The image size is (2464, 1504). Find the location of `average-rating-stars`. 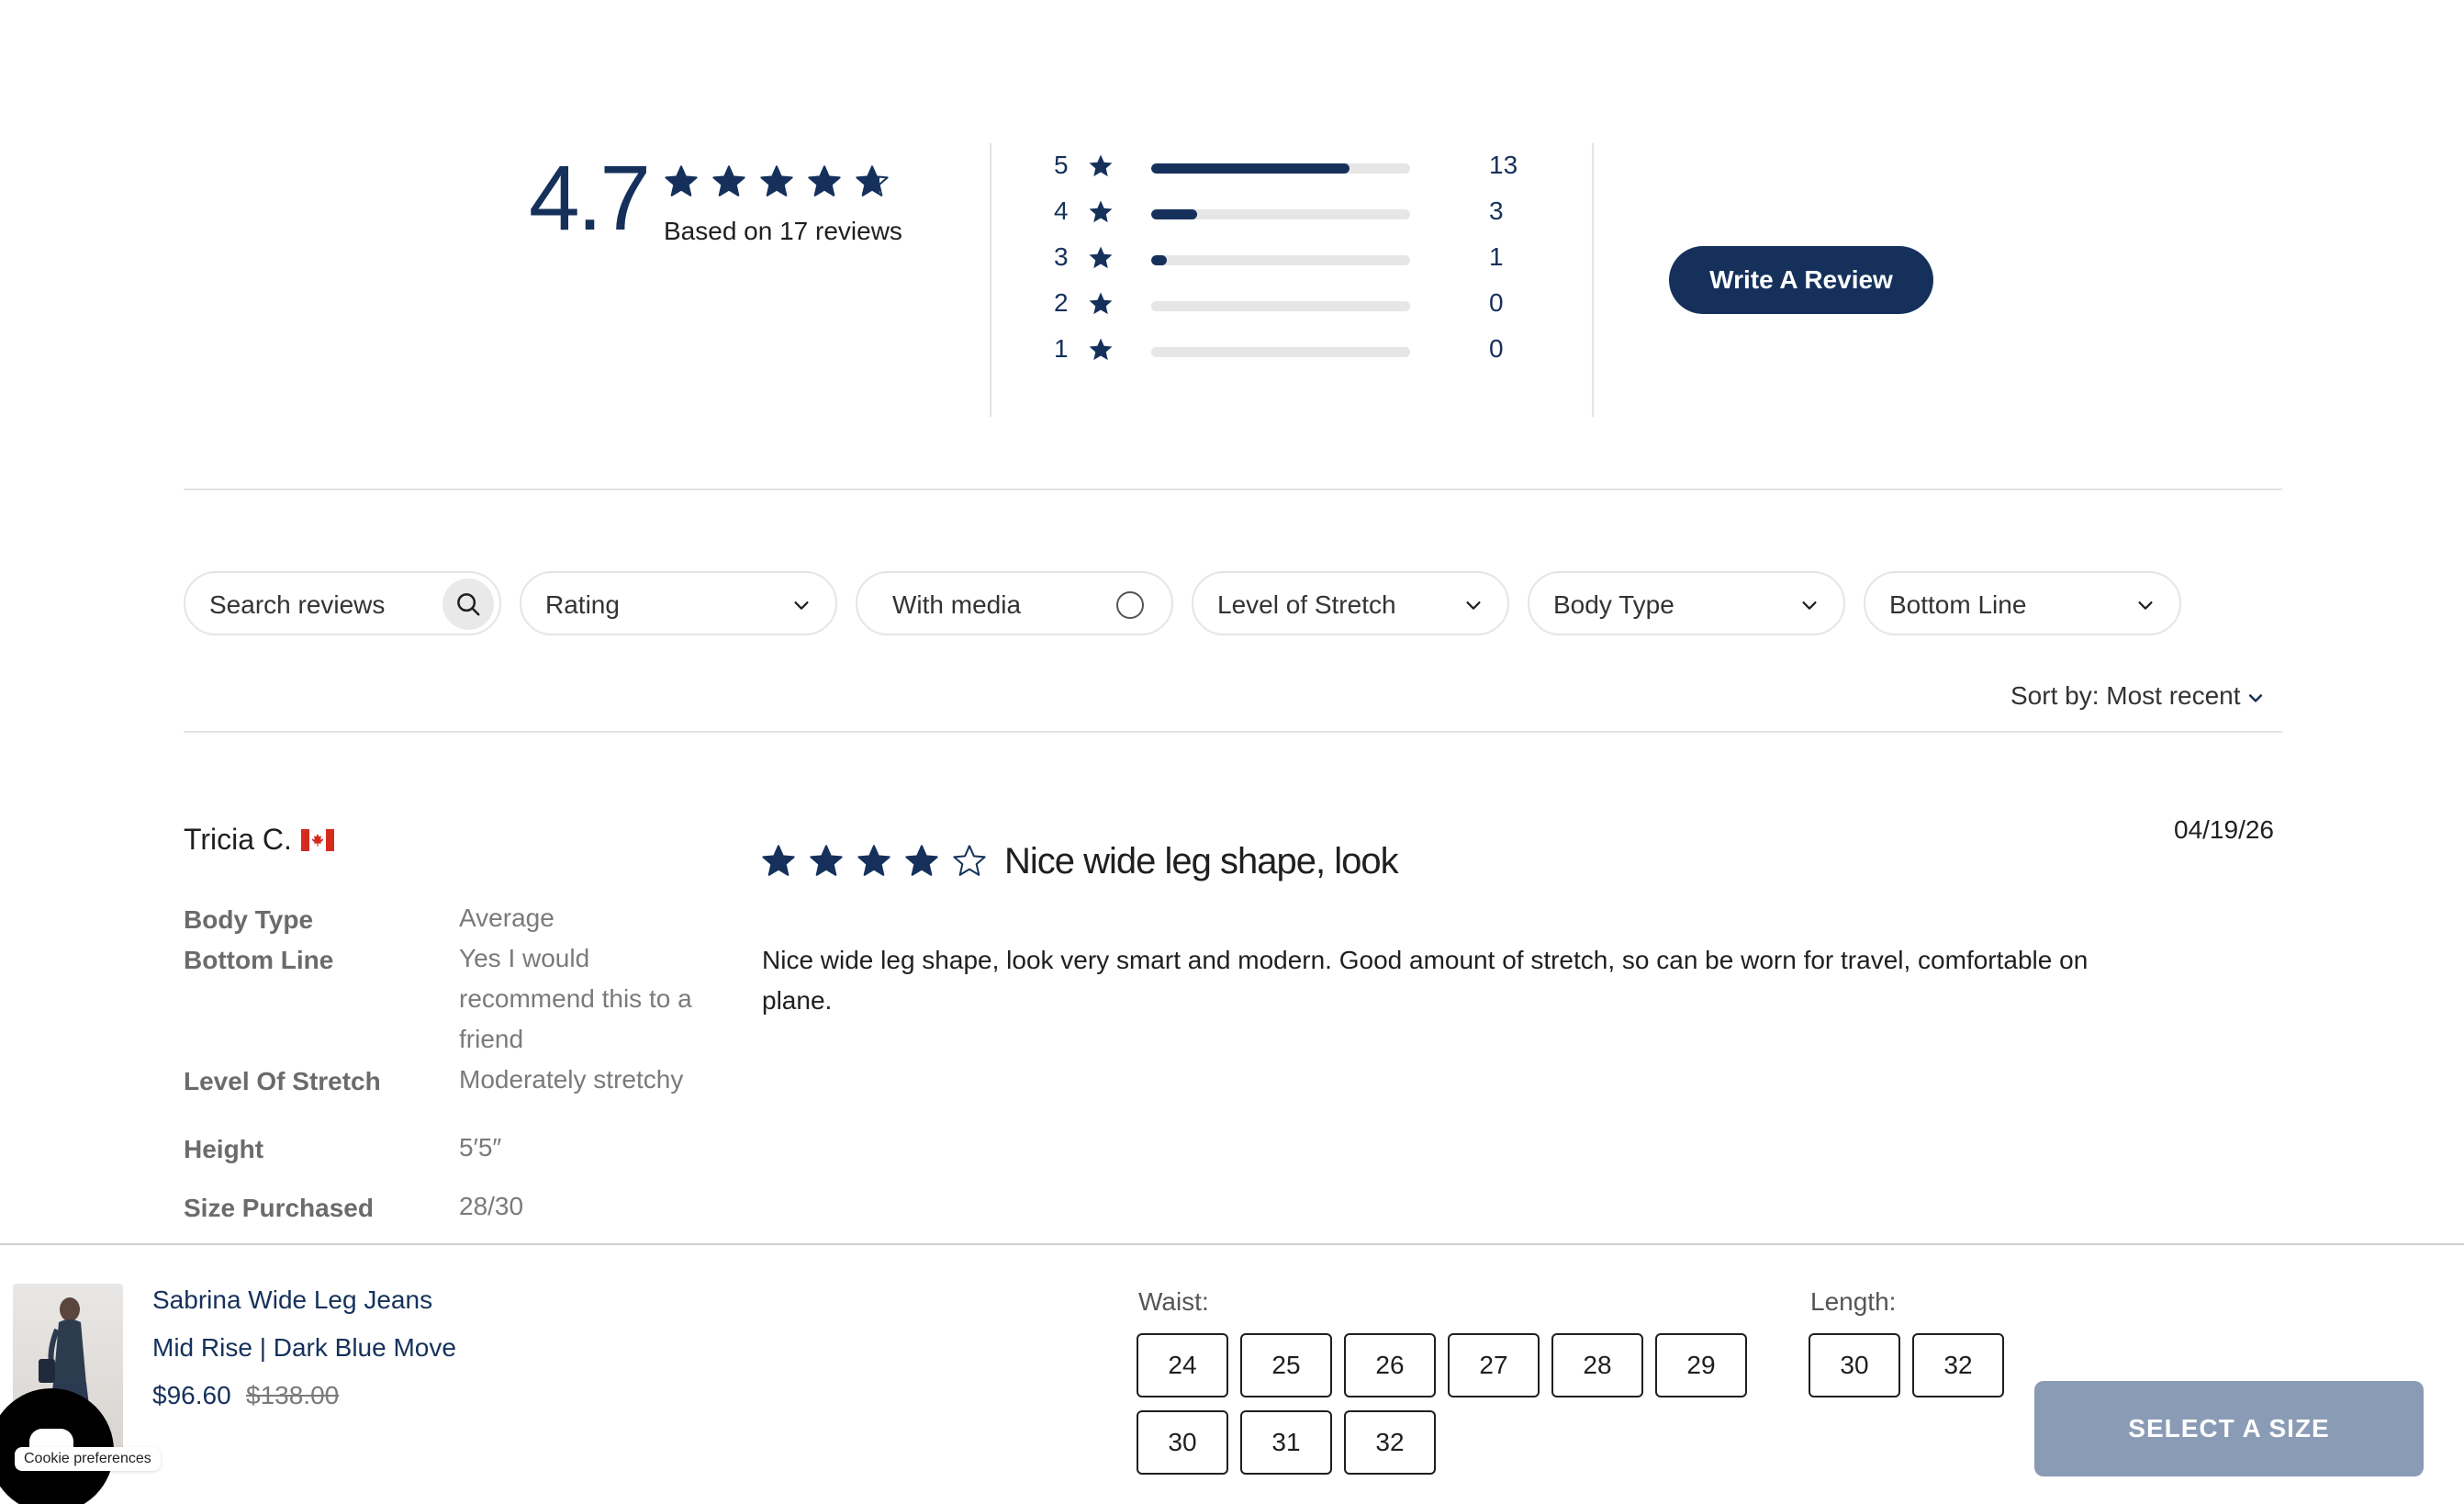

average-rating-stars is located at coordinates (776, 181).